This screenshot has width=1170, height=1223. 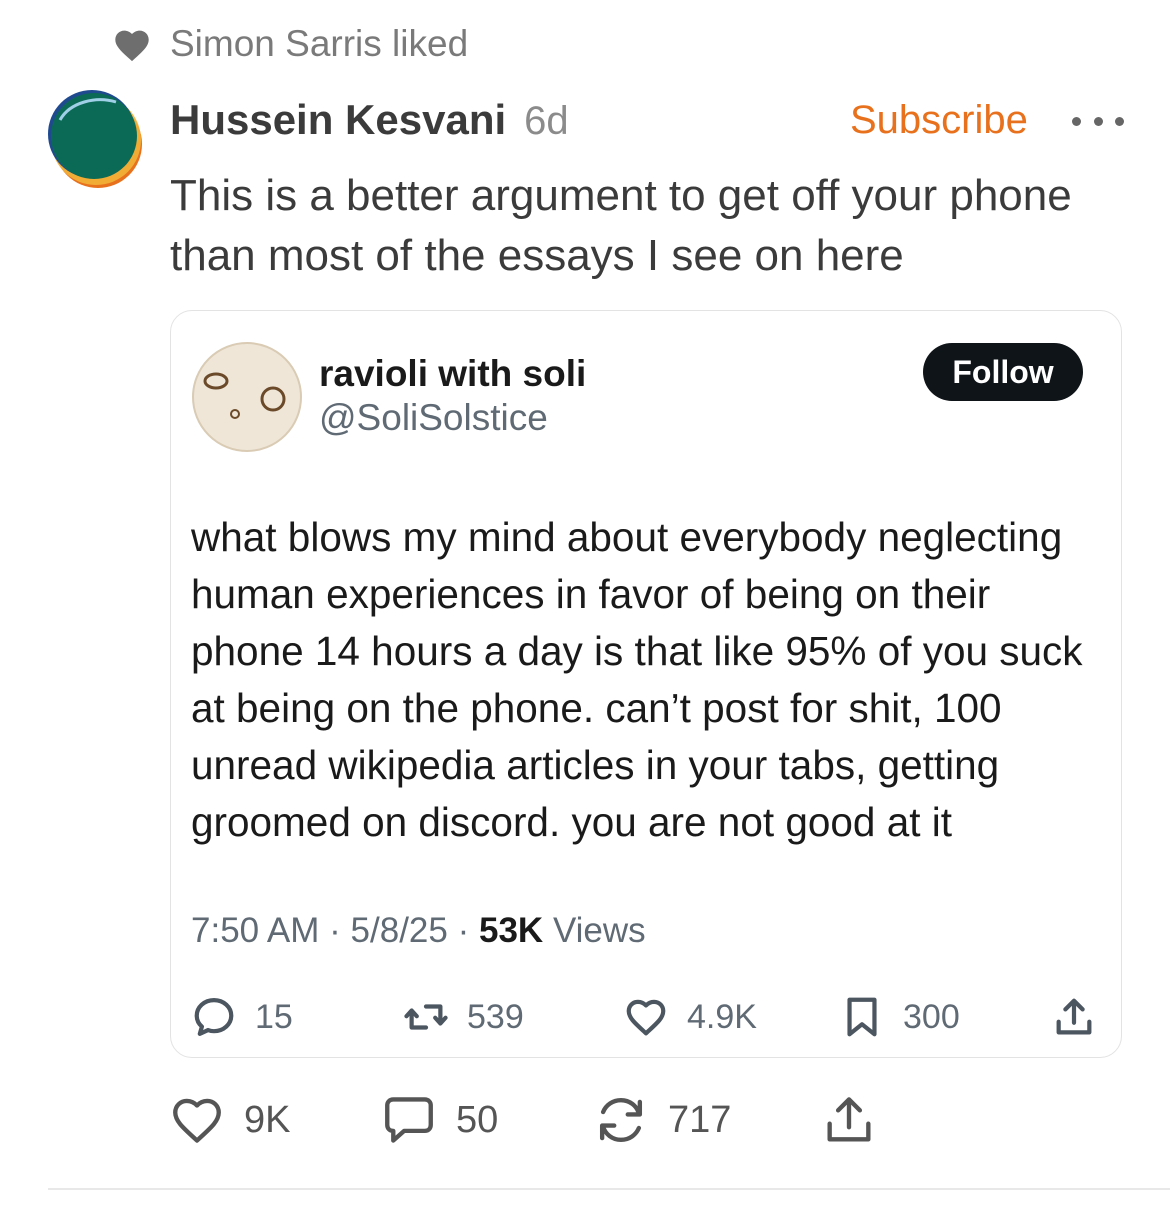 I want to click on note-restack-button: 717, so click(x=661, y=1120).